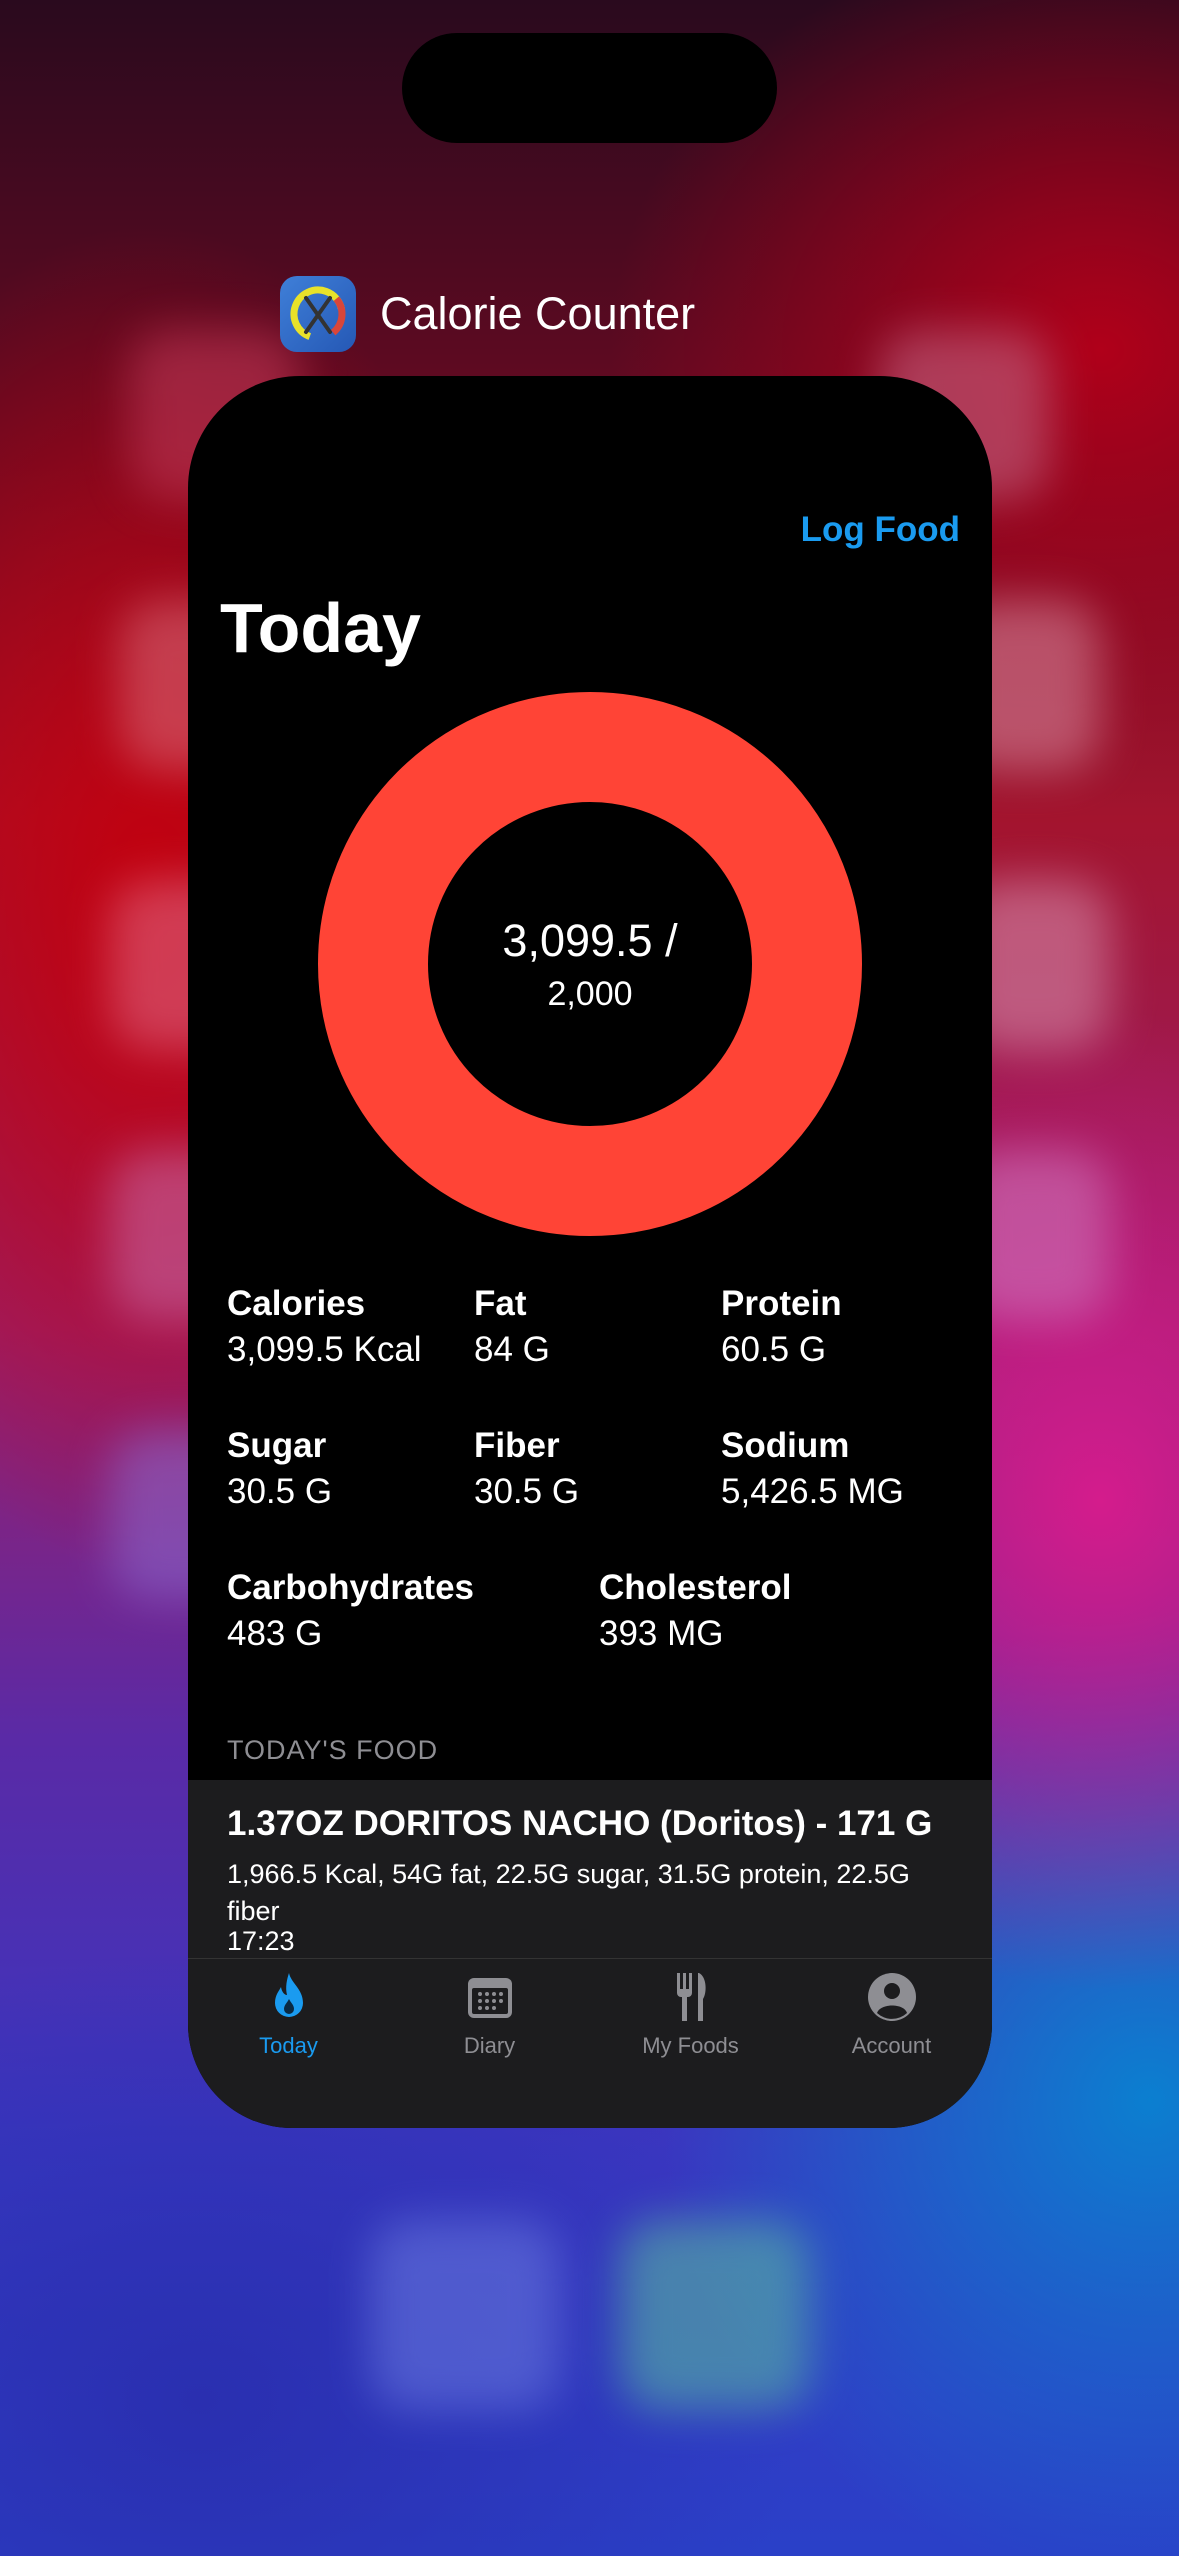 Image resolution: width=1179 pixels, height=2556 pixels. I want to click on flame-icon, so click(288, 1995).